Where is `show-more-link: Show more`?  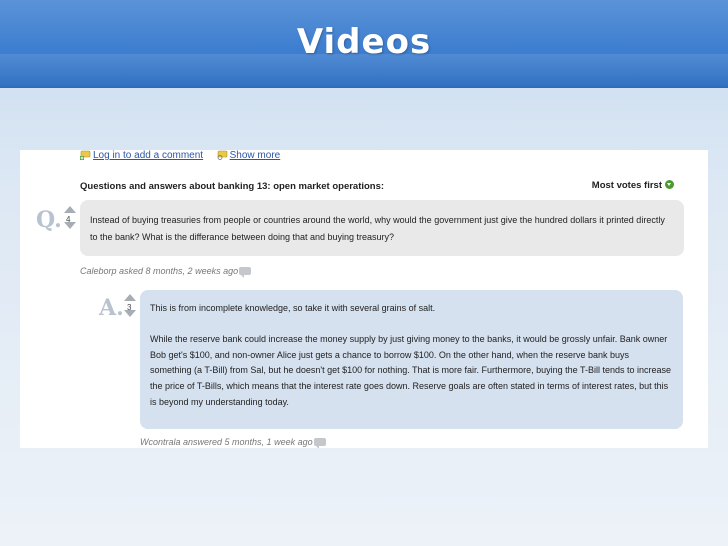
show-more-link: Show more is located at coordinates (255, 155).